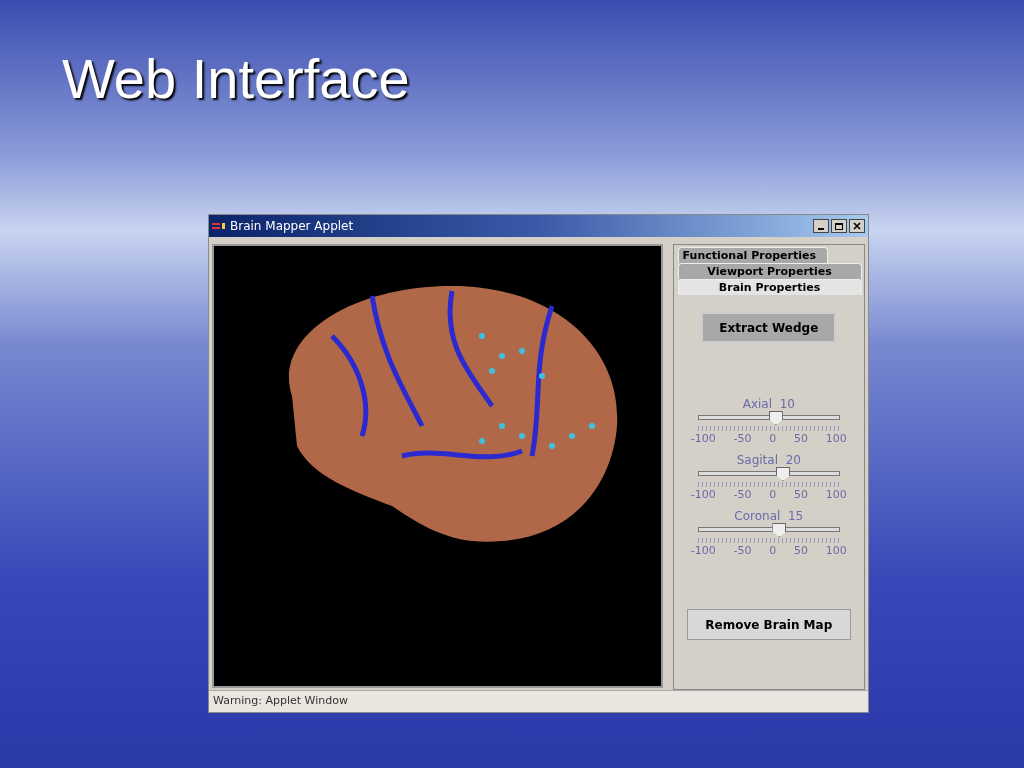 The height and width of the screenshot is (768, 1024). I want to click on minimize-icon, so click(821, 229).